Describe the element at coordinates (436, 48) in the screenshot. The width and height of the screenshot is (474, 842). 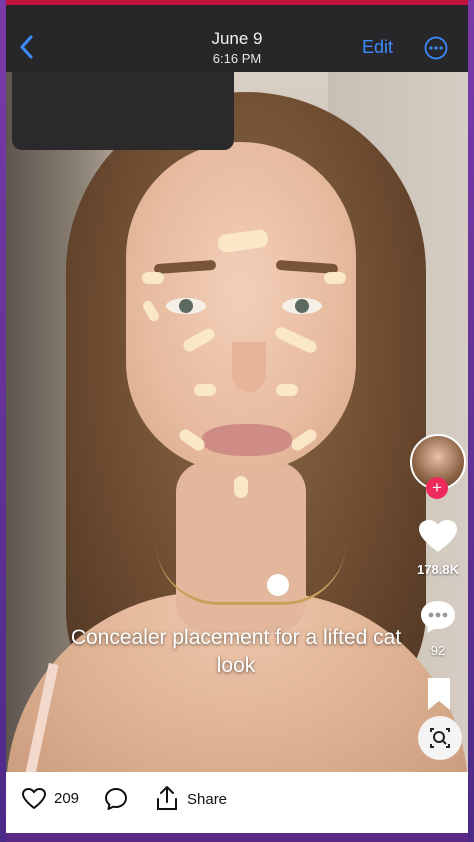
I see `ellipsis-circle-icon` at that location.